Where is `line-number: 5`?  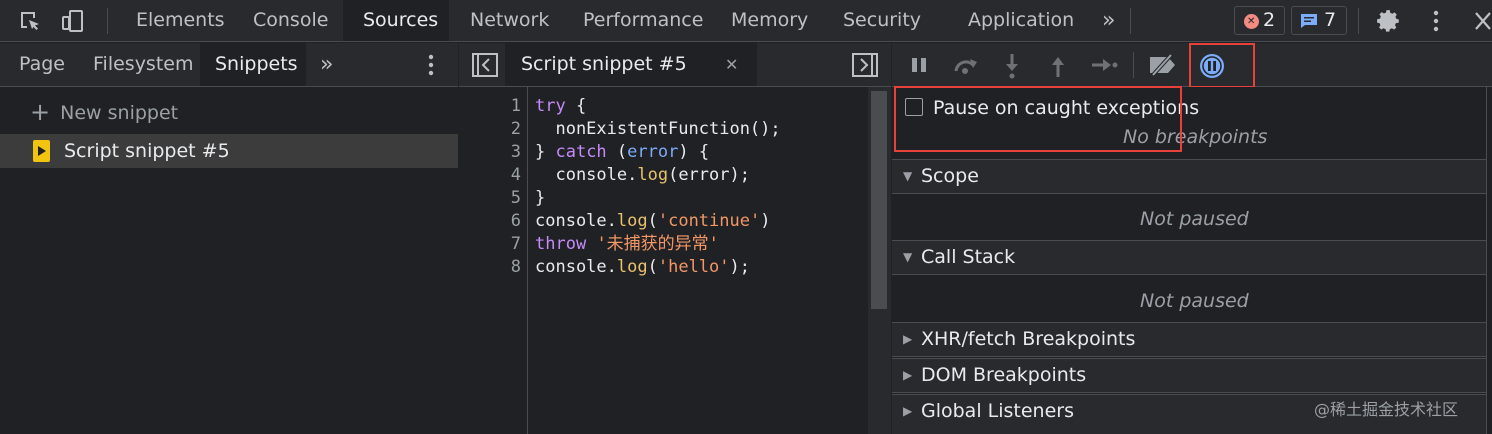 line-number: 5 is located at coordinates (490, 198).